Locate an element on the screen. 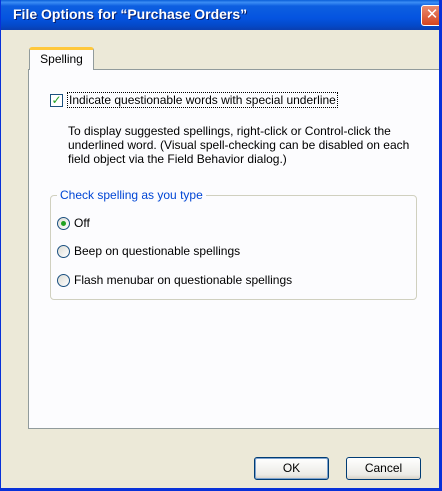  title-bar: File Options for “Purchase Orders” ✕ is located at coordinates (220, 15).